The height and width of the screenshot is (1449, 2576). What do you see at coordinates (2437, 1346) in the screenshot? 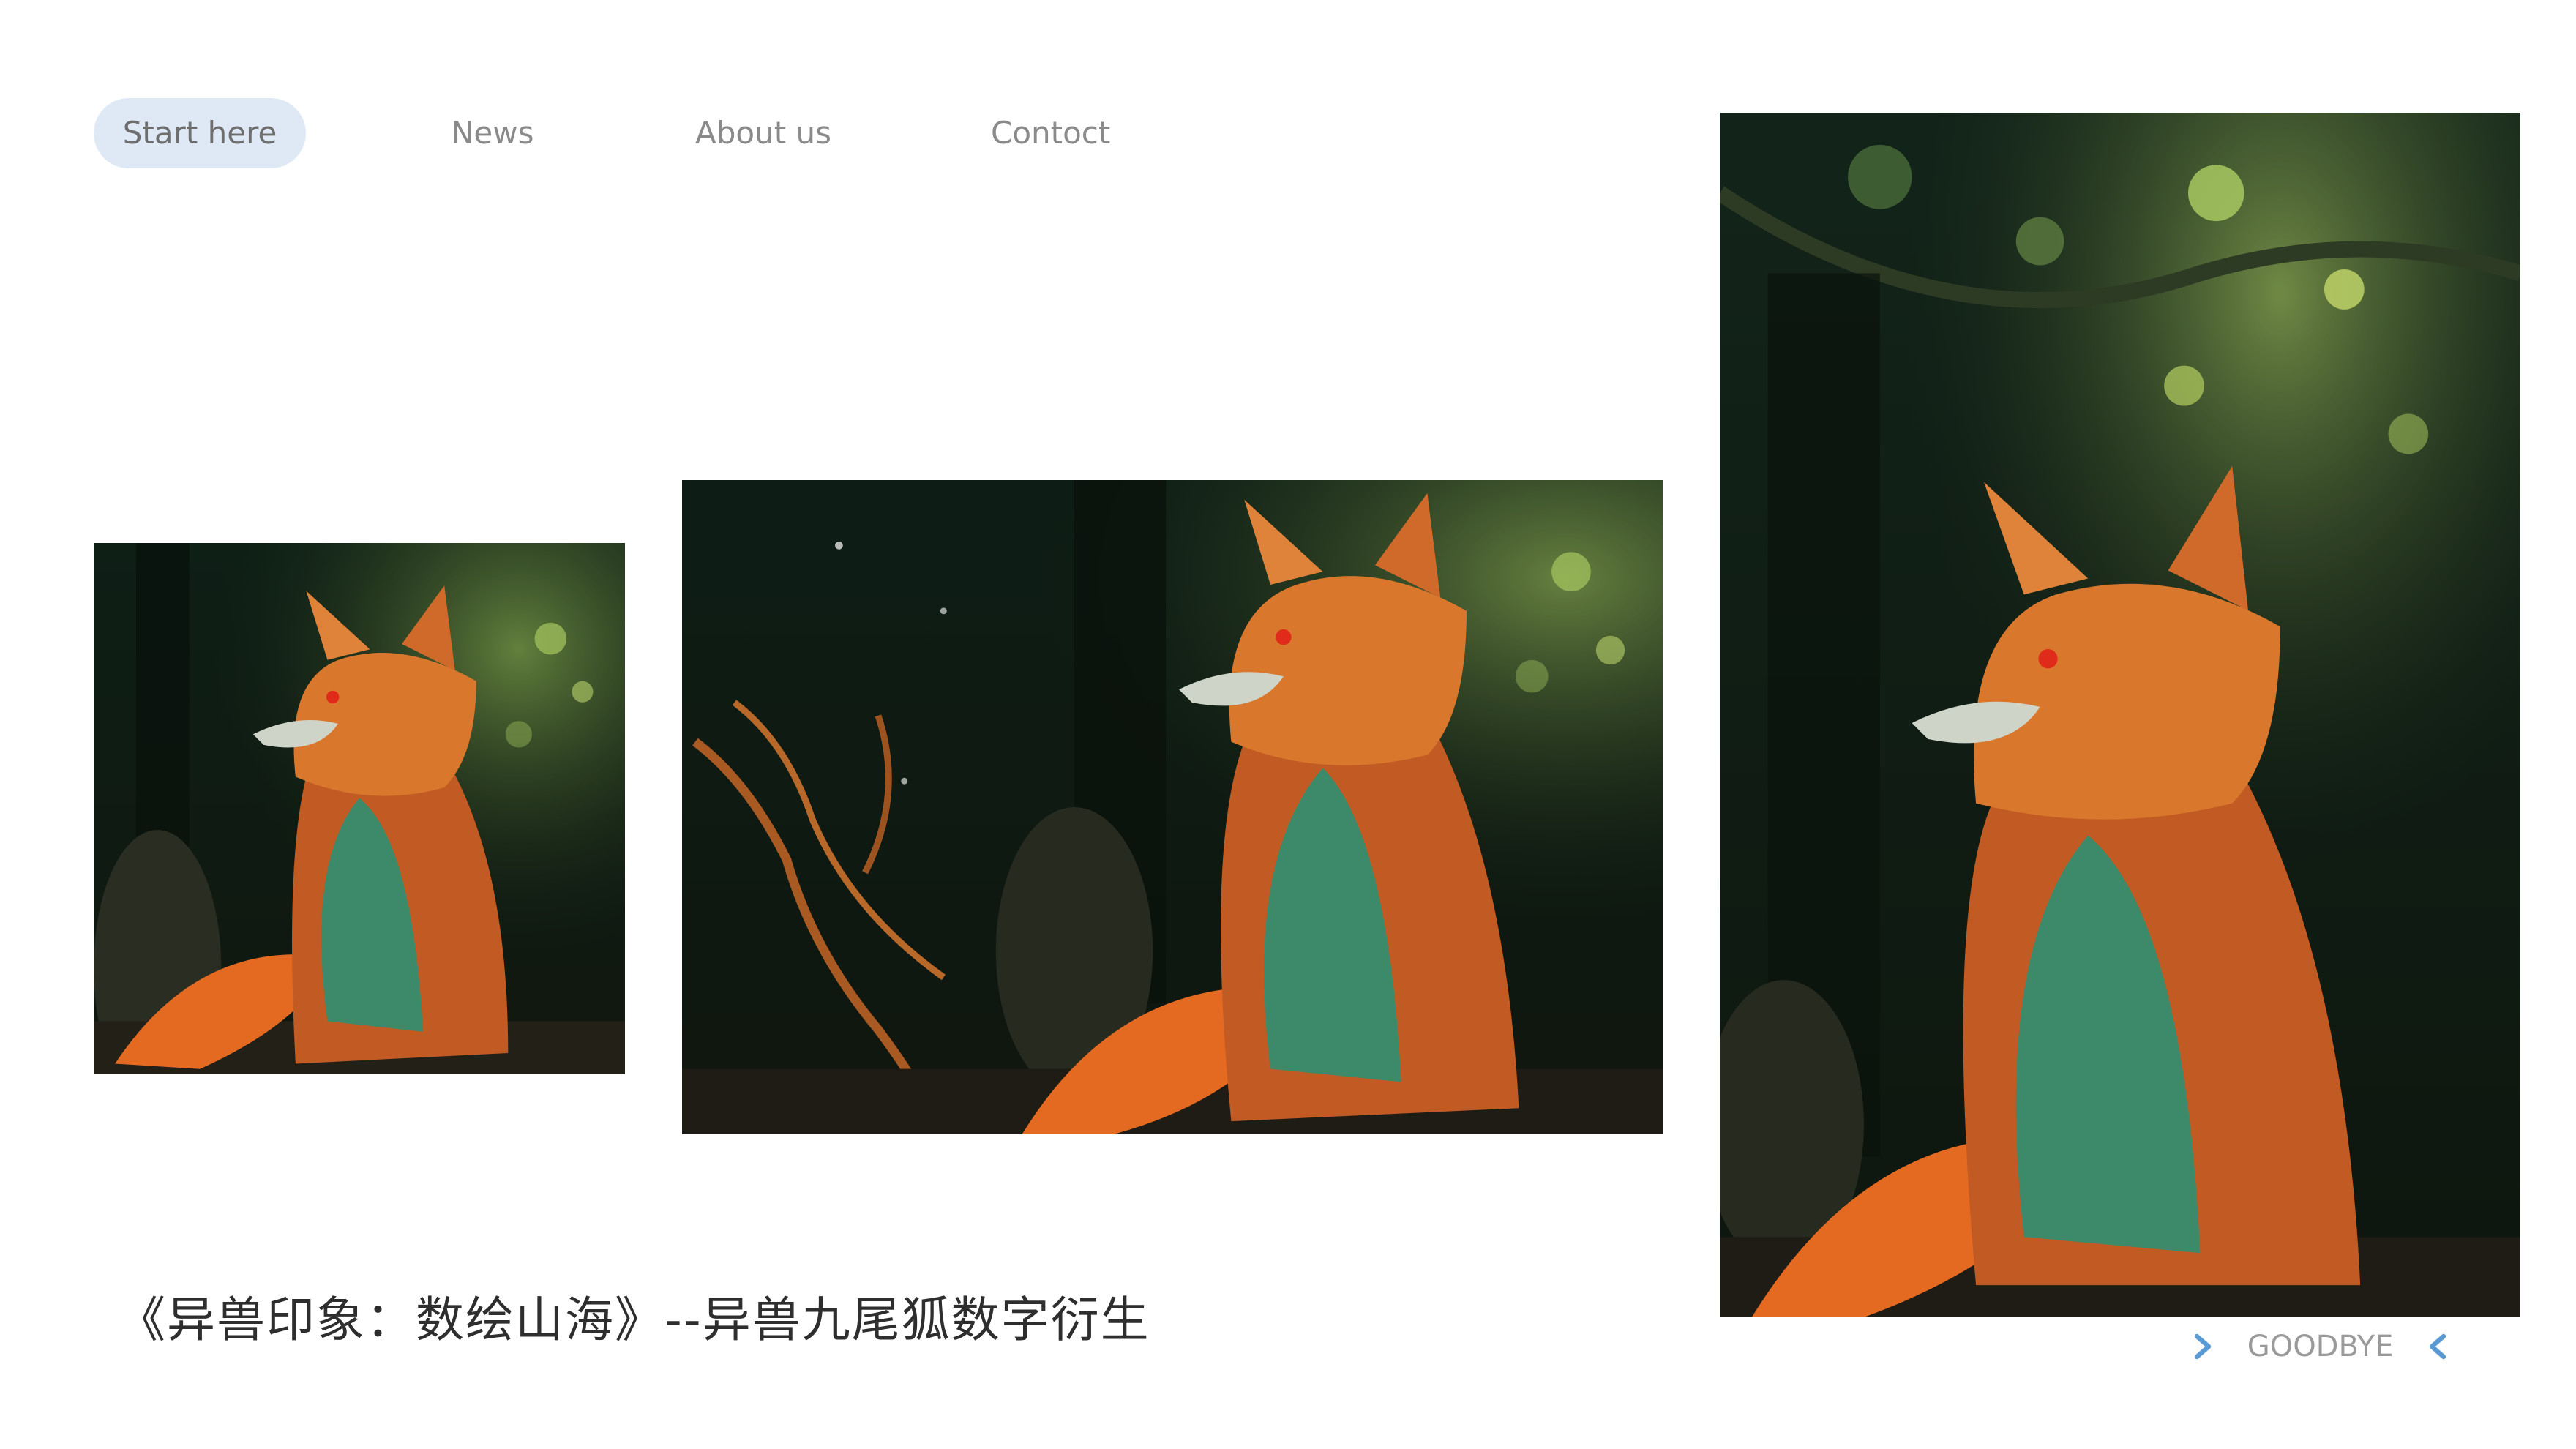
I see `chevron-left-icon` at bounding box center [2437, 1346].